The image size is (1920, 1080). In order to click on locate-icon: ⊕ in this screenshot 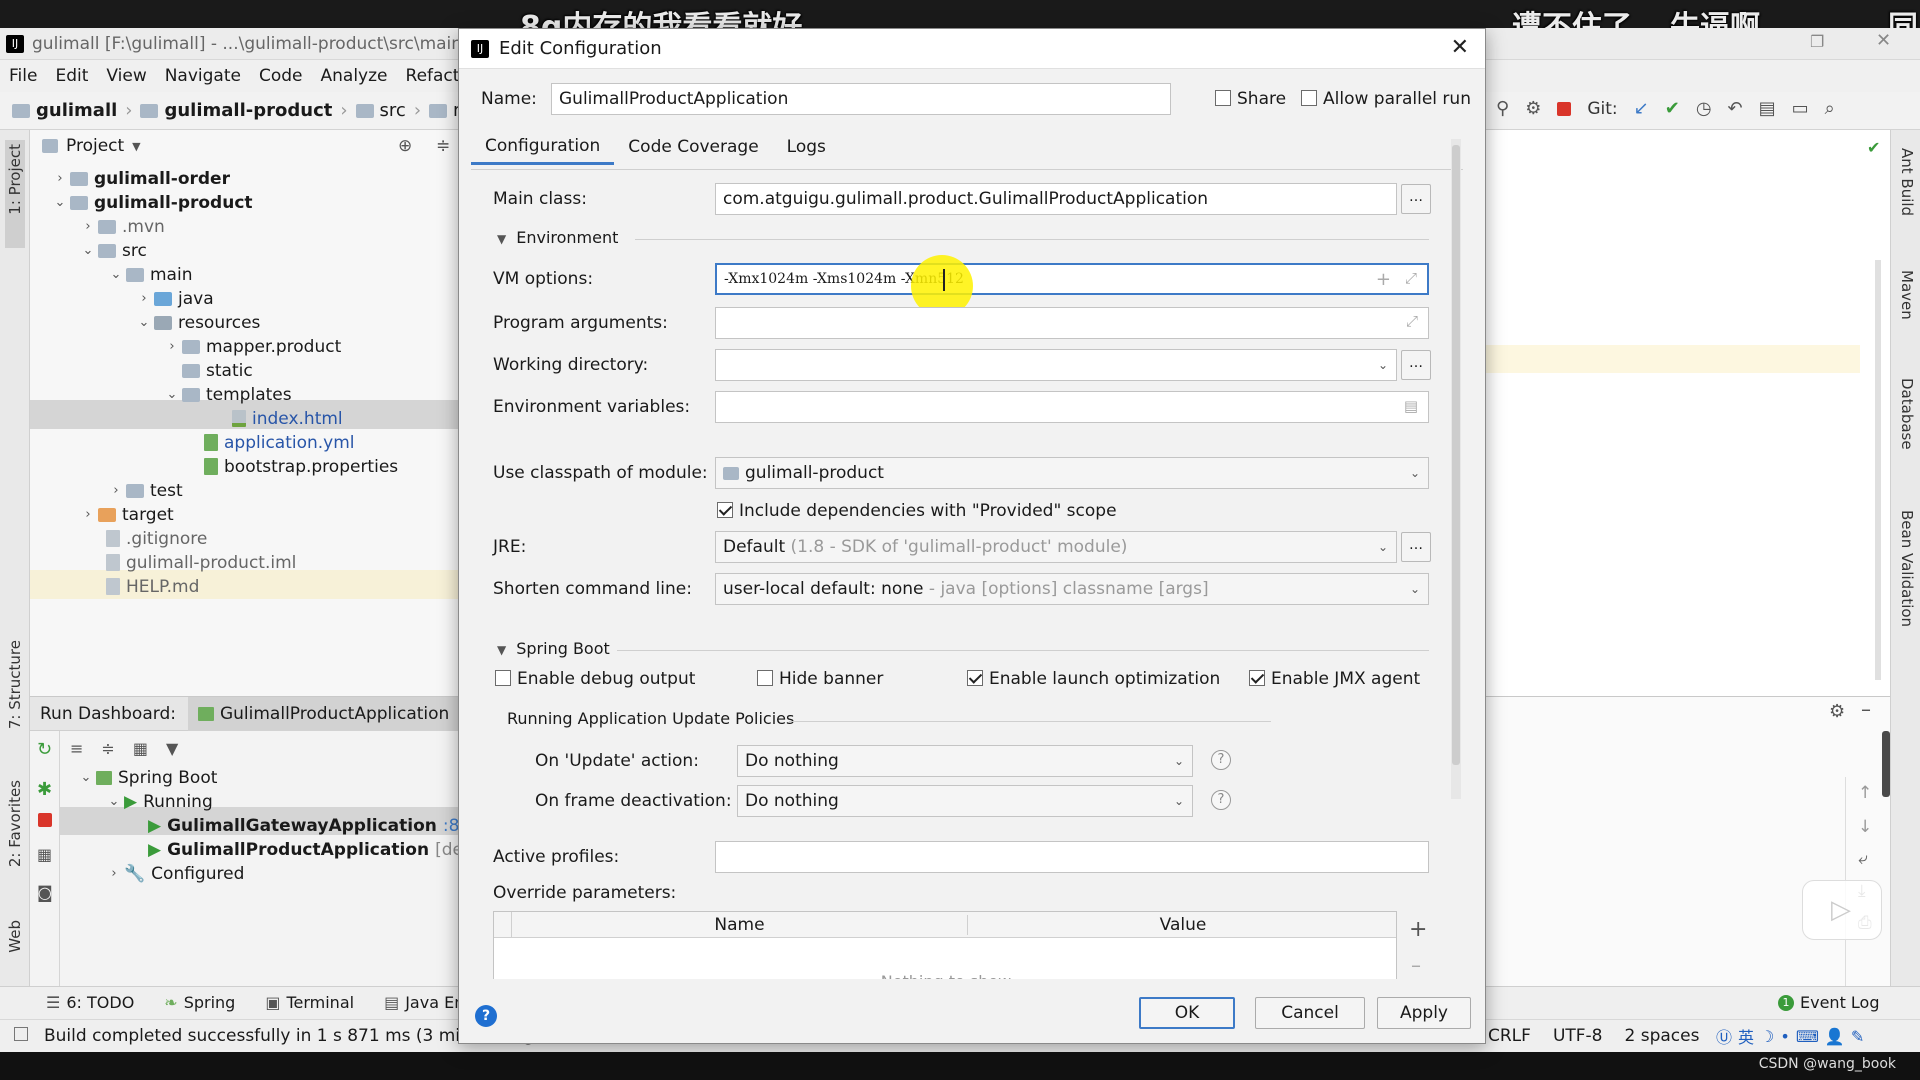, I will do `click(405, 146)`.